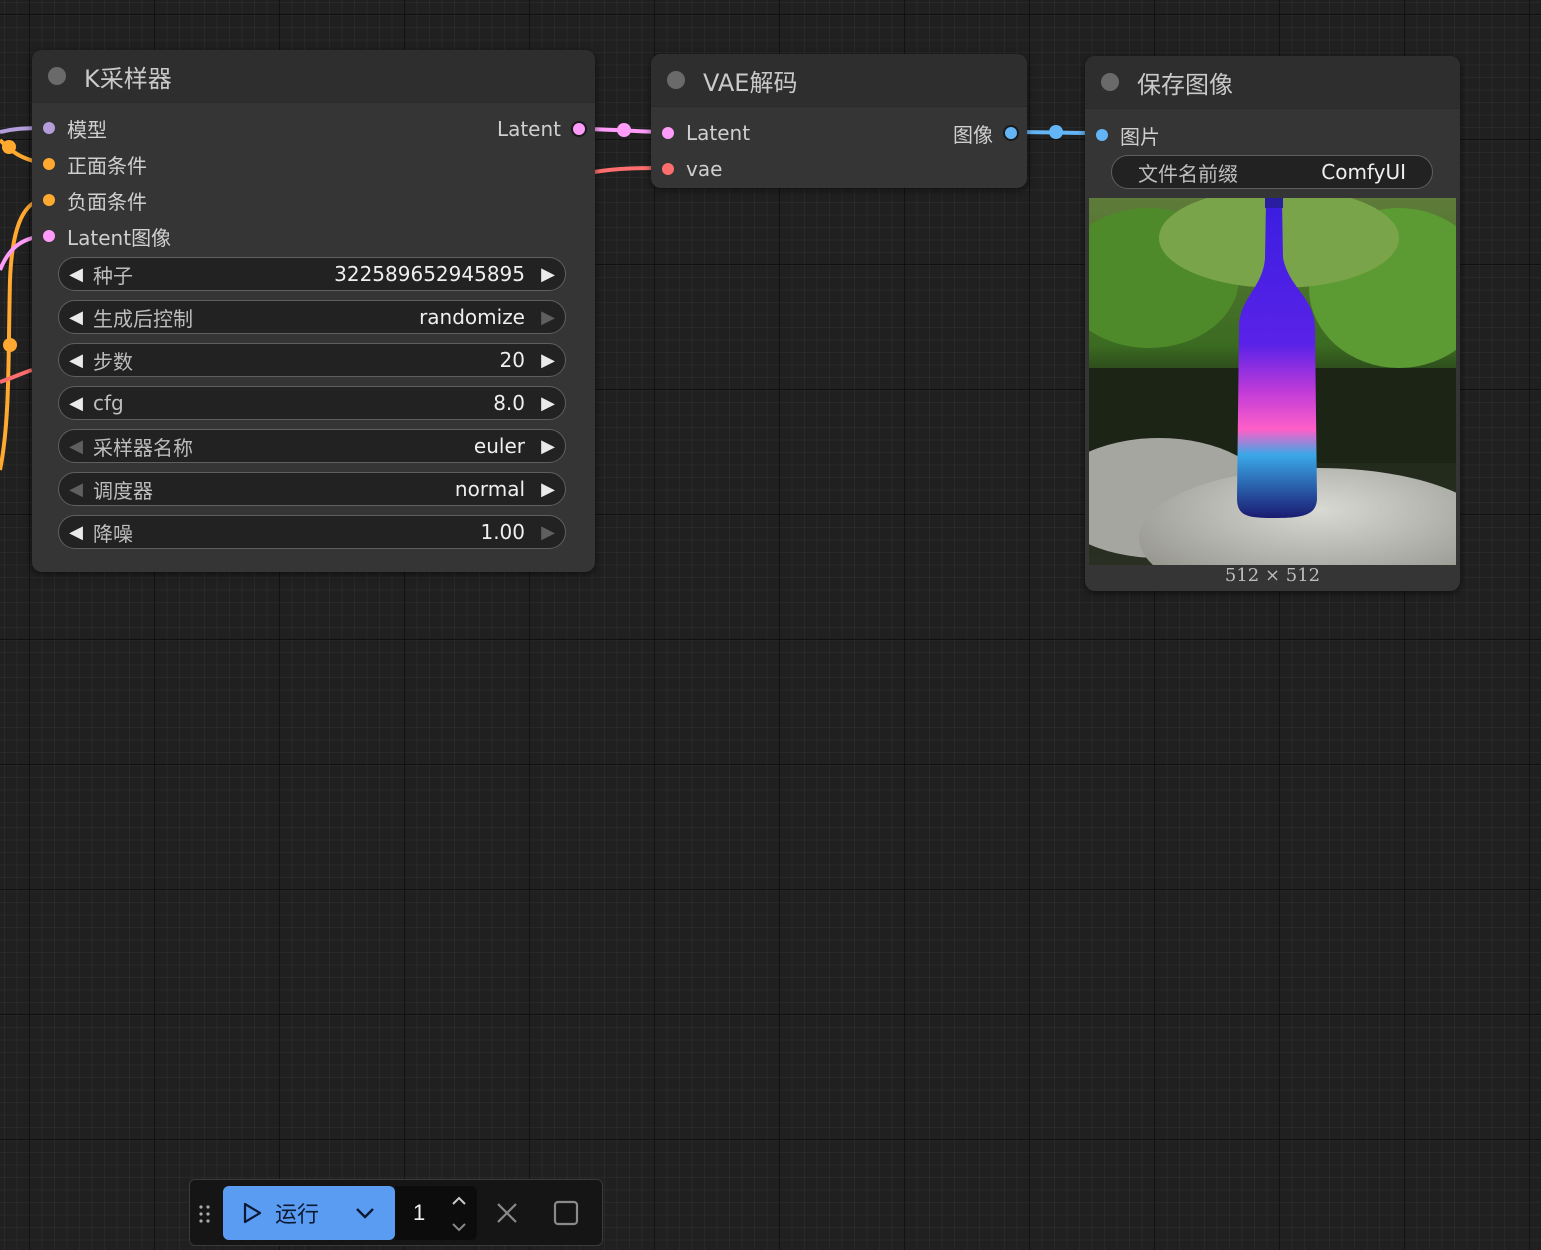 The width and height of the screenshot is (1541, 1250). I want to click on slot-label: 模型, so click(87, 129).